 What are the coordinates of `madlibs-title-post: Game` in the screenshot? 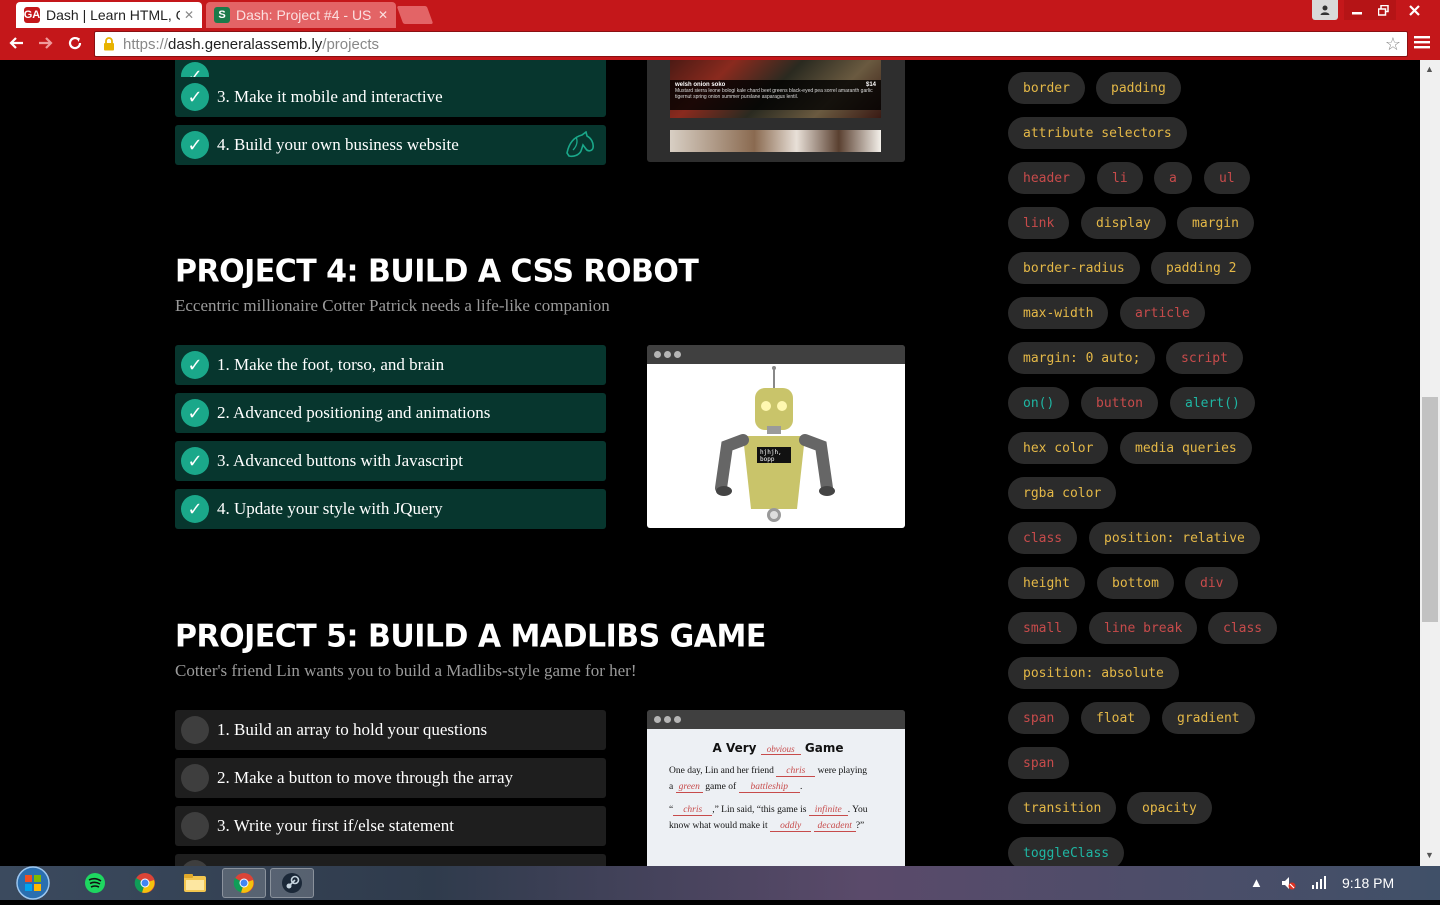 It's located at (824, 748).